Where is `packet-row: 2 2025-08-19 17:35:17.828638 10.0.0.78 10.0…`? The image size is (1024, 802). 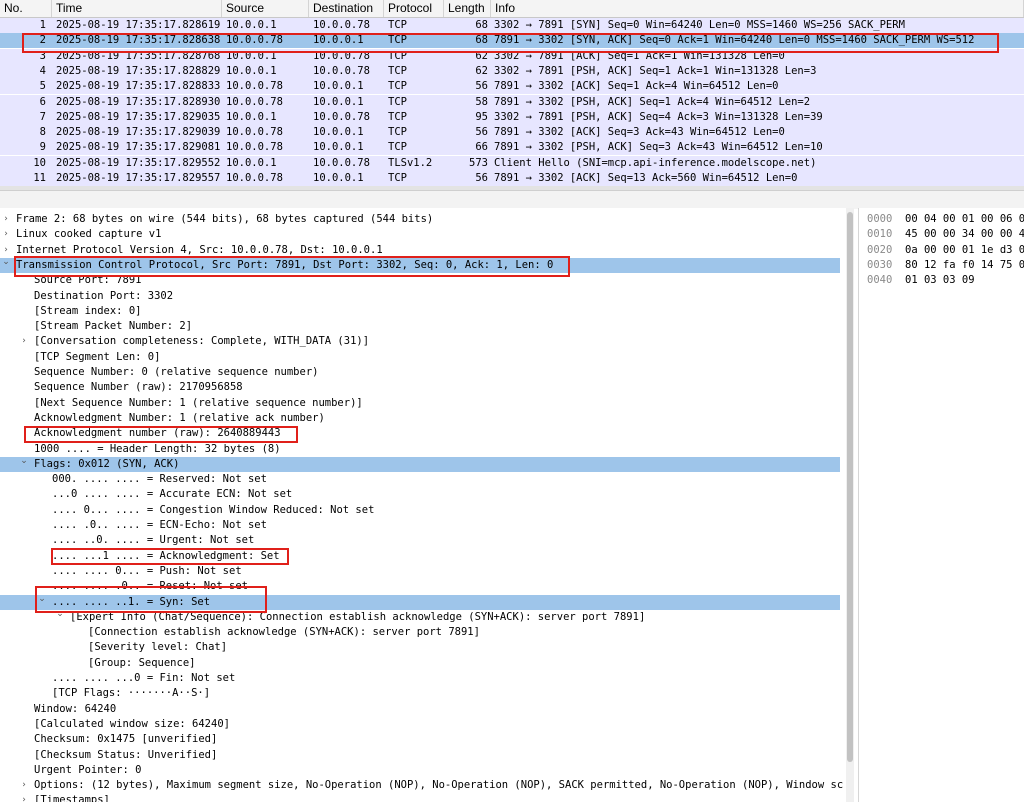
packet-row: 2 2025-08-19 17:35:17.828638 10.0.0.78 10.0… is located at coordinates (512, 41).